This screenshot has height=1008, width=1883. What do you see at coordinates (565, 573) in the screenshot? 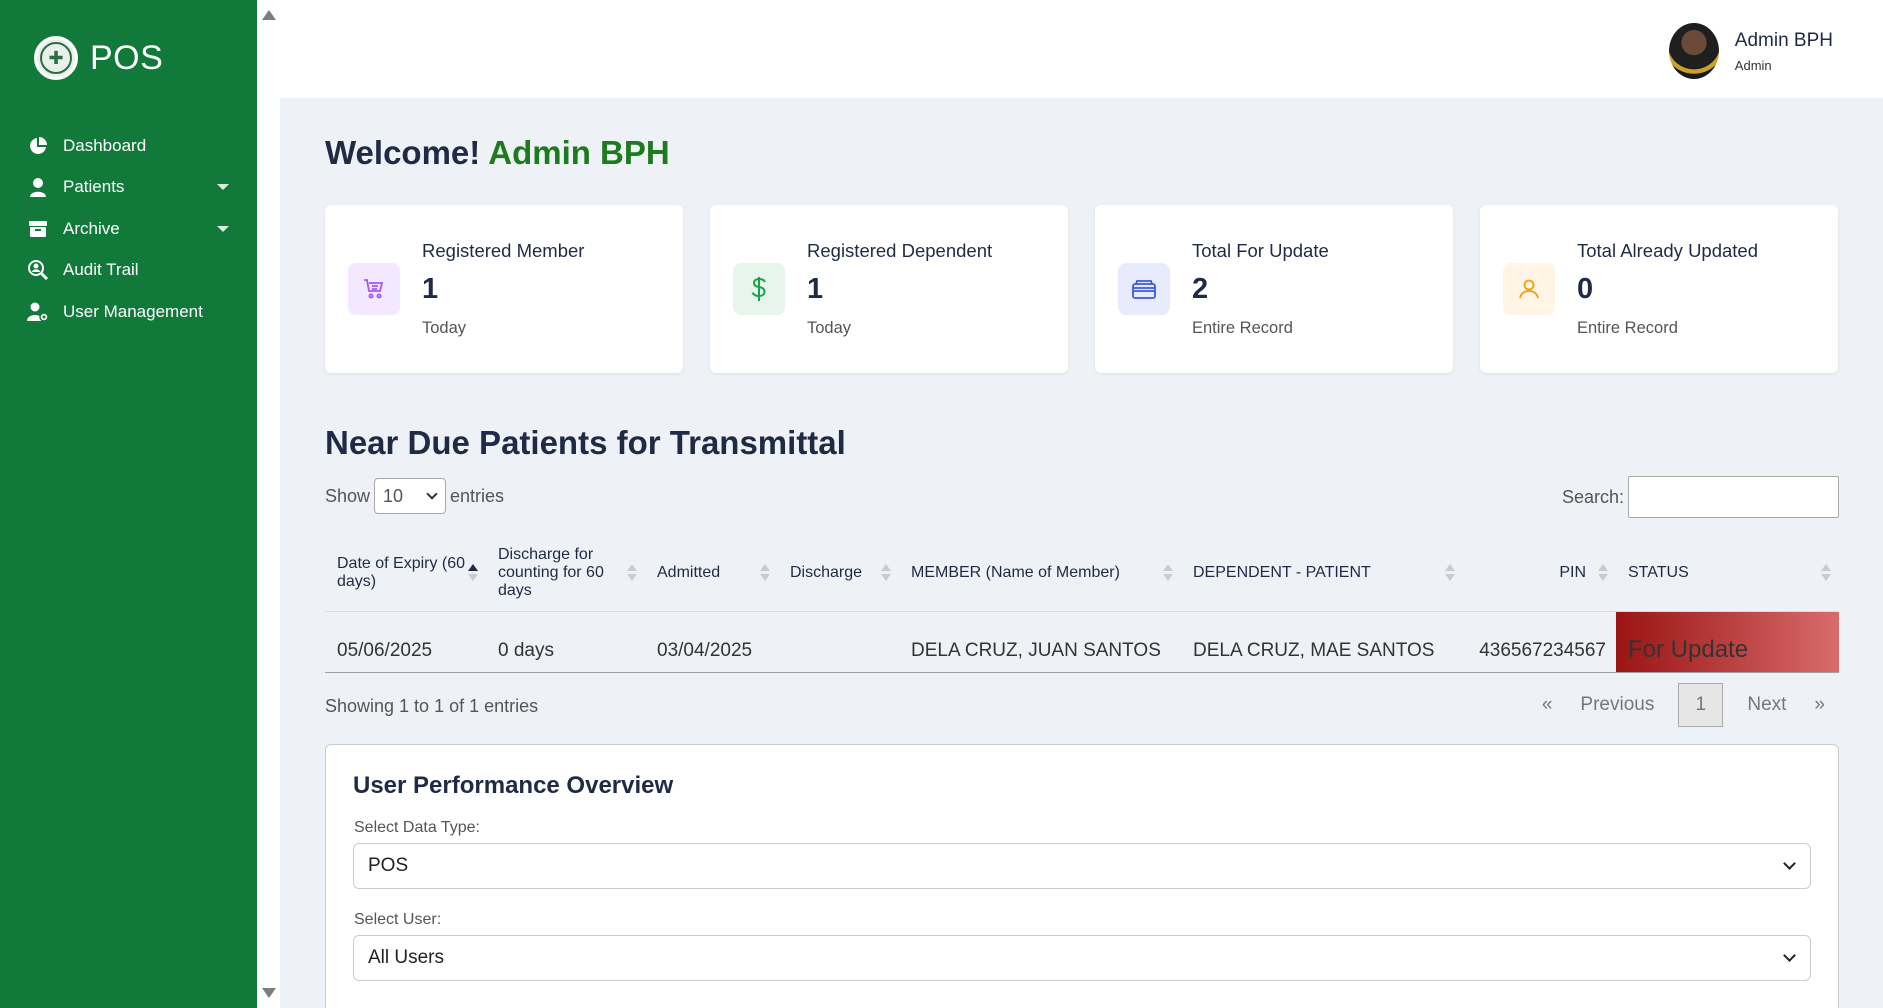
I see `column-header-discharge-counting: Discharge for counting for 60 days` at bounding box center [565, 573].